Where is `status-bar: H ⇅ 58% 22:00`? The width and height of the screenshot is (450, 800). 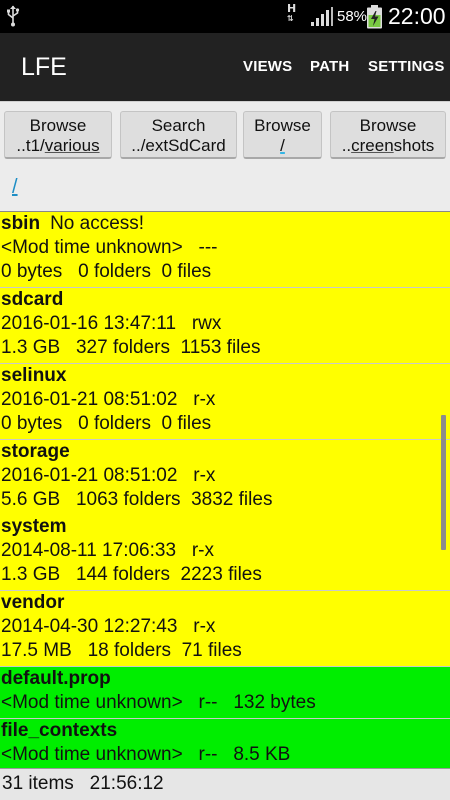 status-bar: H ⇅ 58% 22:00 is located at coordinates (225, 16).